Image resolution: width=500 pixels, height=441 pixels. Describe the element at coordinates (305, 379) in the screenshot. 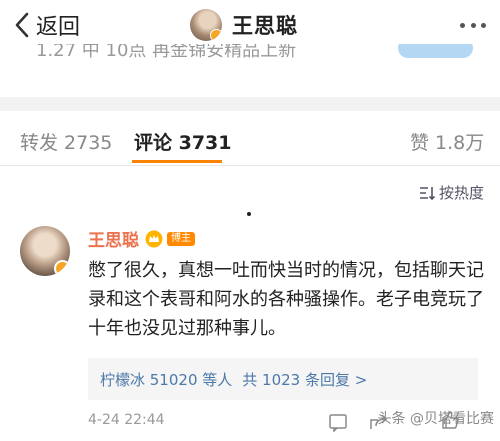

I see `replies-count: 共 1023 条回复 >` at that location.